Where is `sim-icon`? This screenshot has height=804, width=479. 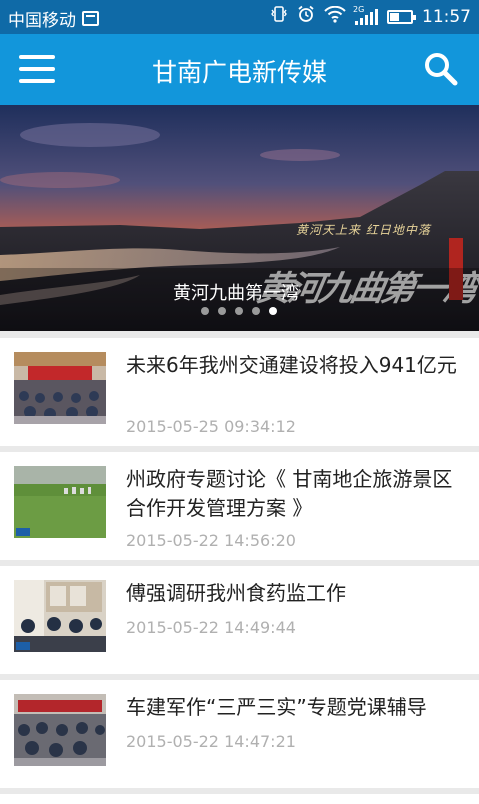 sim-icon is located at coordinates (90, 18).